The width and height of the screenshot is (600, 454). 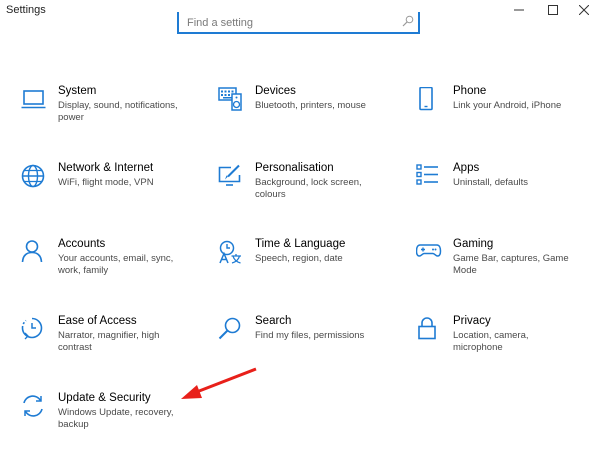 What do you see at coordinates (490, 182) in the screenshot?
I see `setting-description: Uninstall, defaults` at bounding box center [490, 182].